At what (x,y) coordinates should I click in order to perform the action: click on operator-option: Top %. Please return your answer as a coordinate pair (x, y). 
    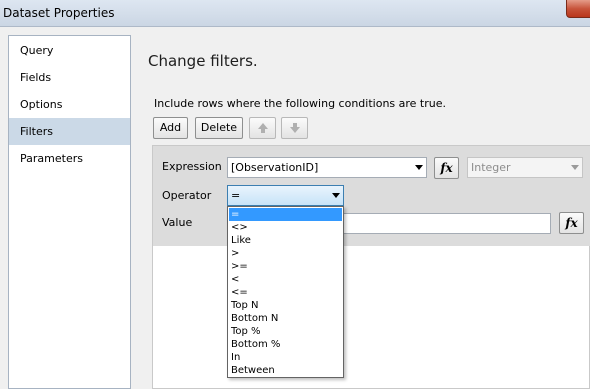
    Looking at the image, I should click on (285, 331).